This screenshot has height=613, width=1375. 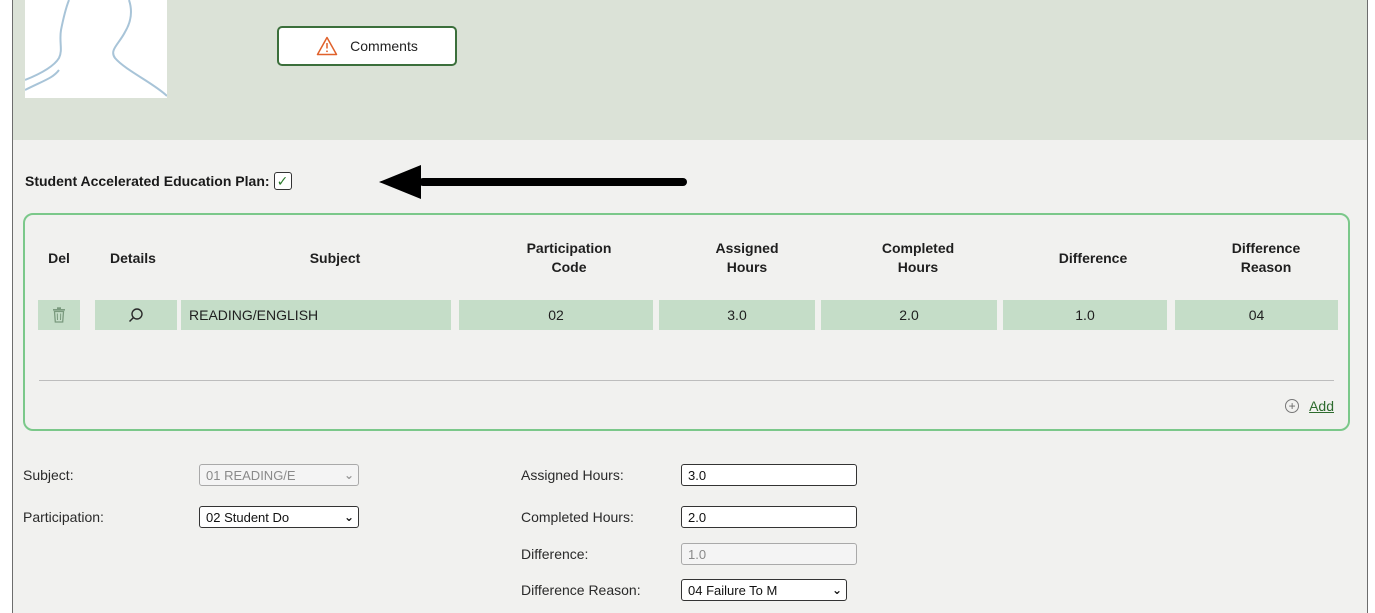 I want to click on col-header-subject: Subject, so click(x=335, y=258).